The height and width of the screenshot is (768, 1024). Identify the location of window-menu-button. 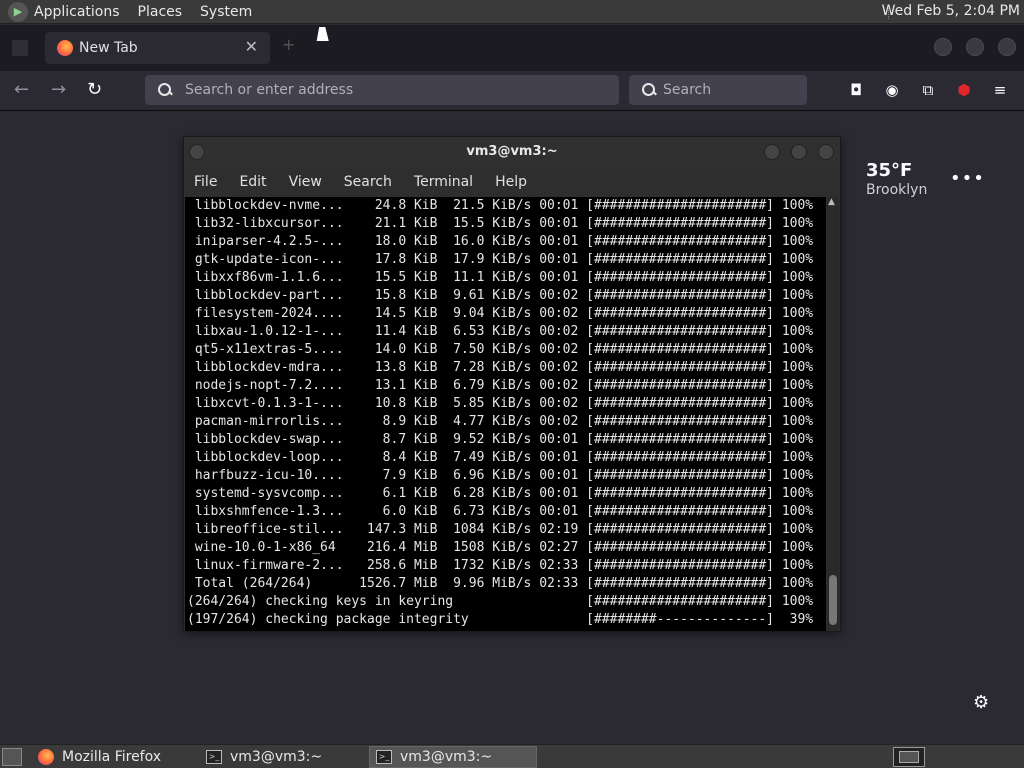
(197, 152).